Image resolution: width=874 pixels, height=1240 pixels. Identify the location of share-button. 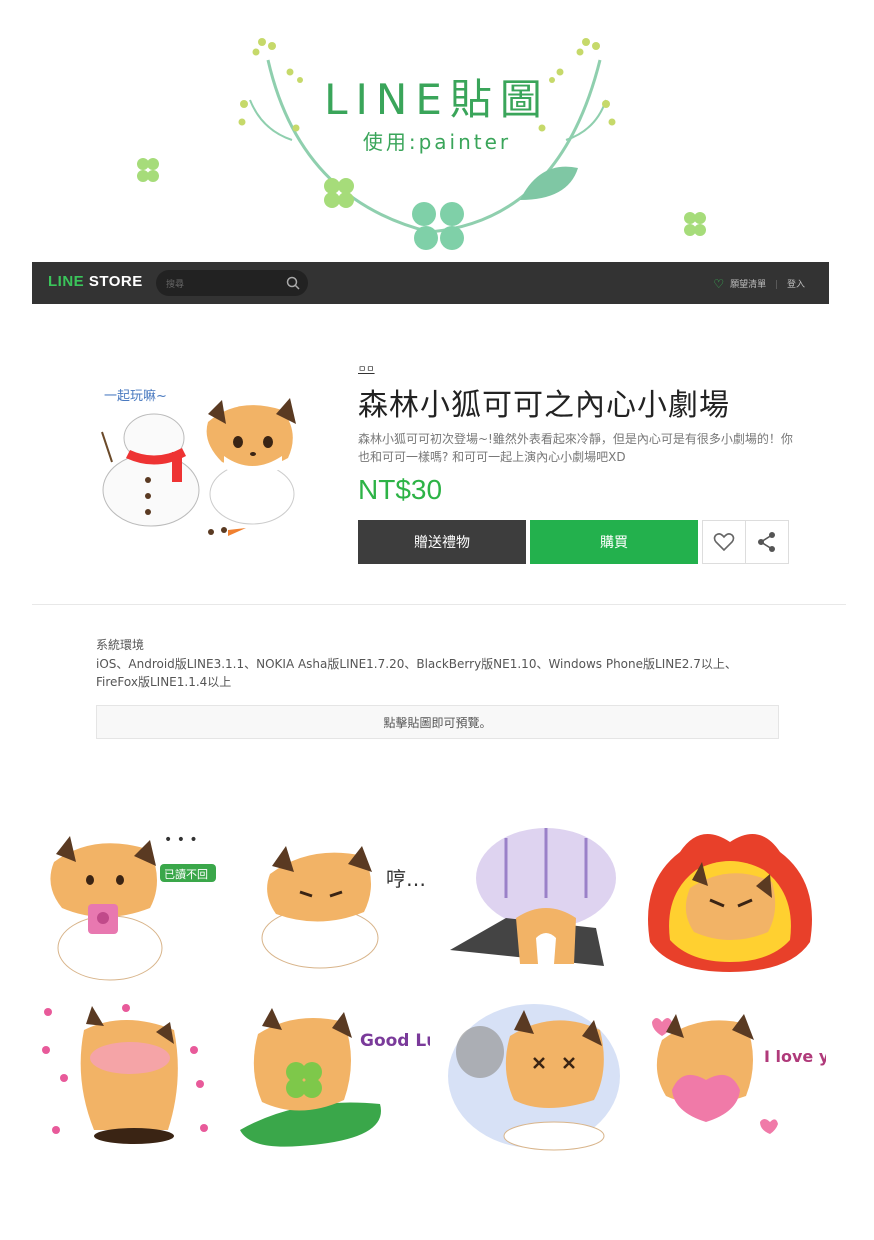
(767, 542).